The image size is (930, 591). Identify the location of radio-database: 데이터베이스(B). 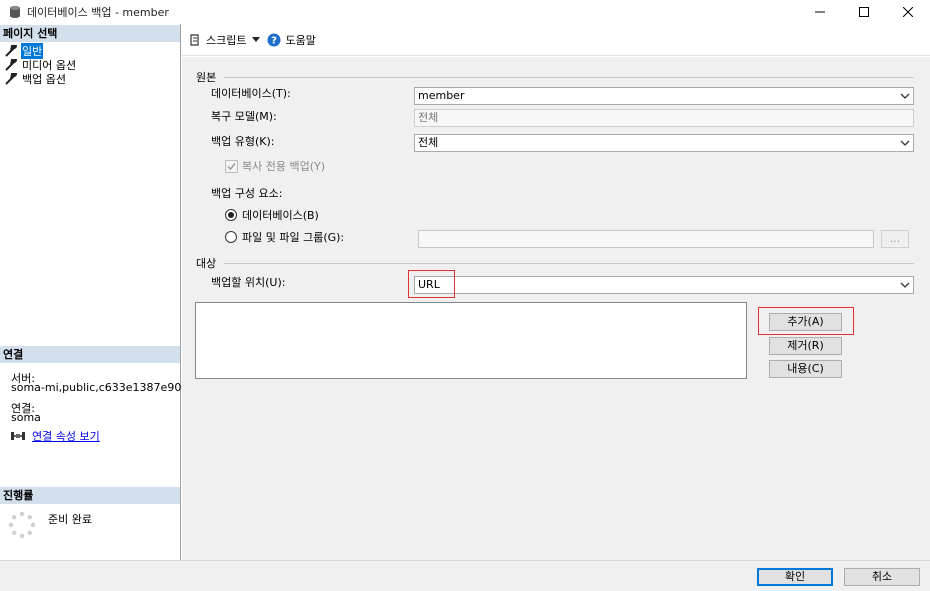
(272, 215).